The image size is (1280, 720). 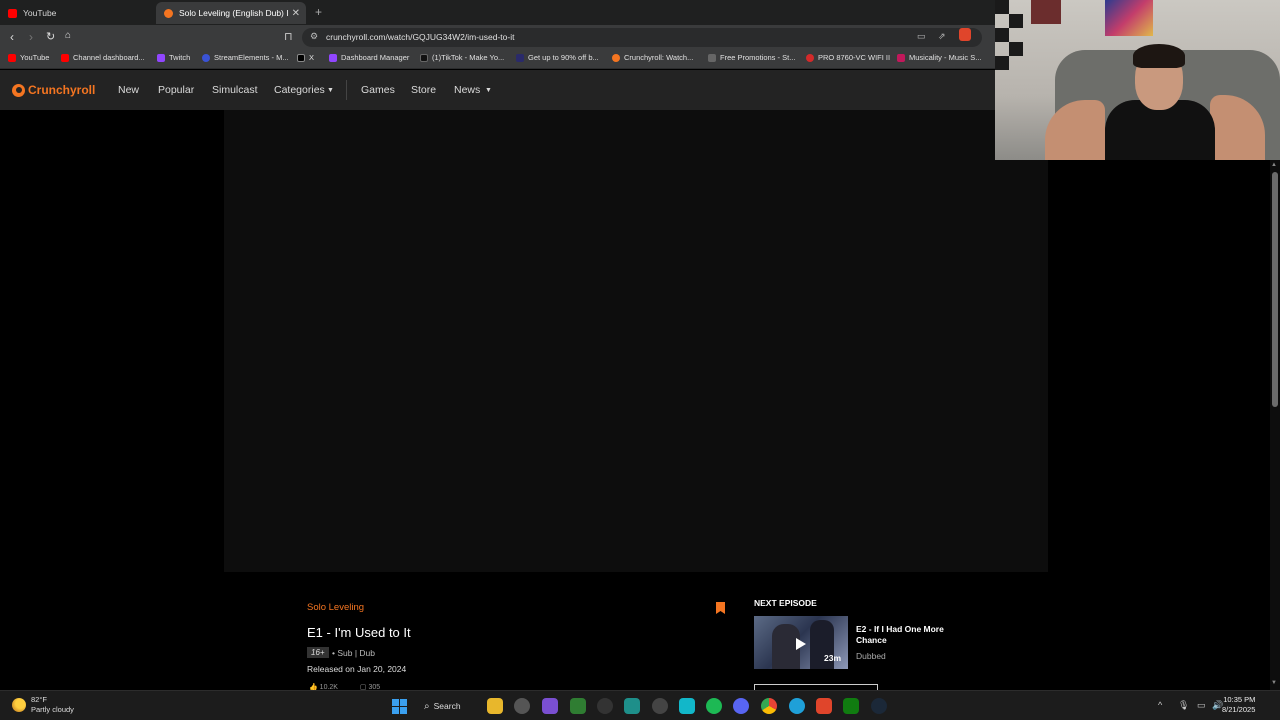 What do you see at coordinates (1275, 289) in the screenshot?
I see `scrollbar-thumb` at bounding box center [1275, 289].